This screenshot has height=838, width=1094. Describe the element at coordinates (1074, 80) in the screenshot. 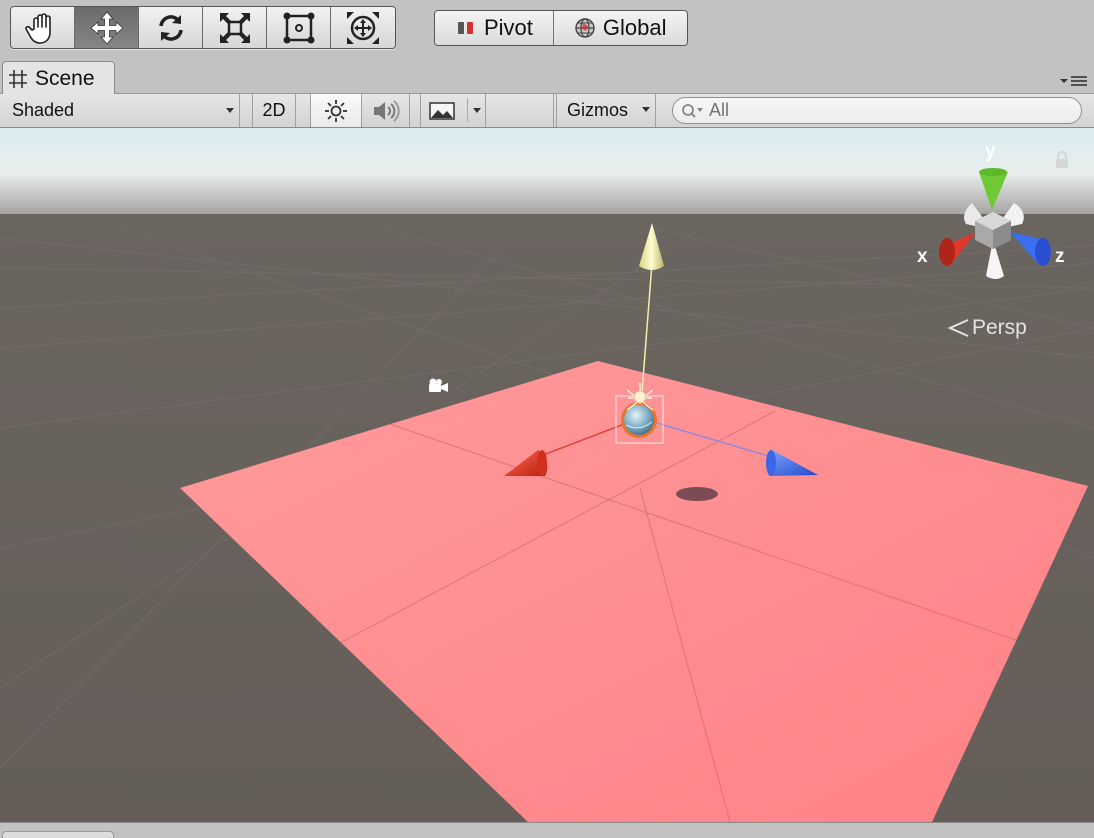

I see `tab-menu-icon` at that location.